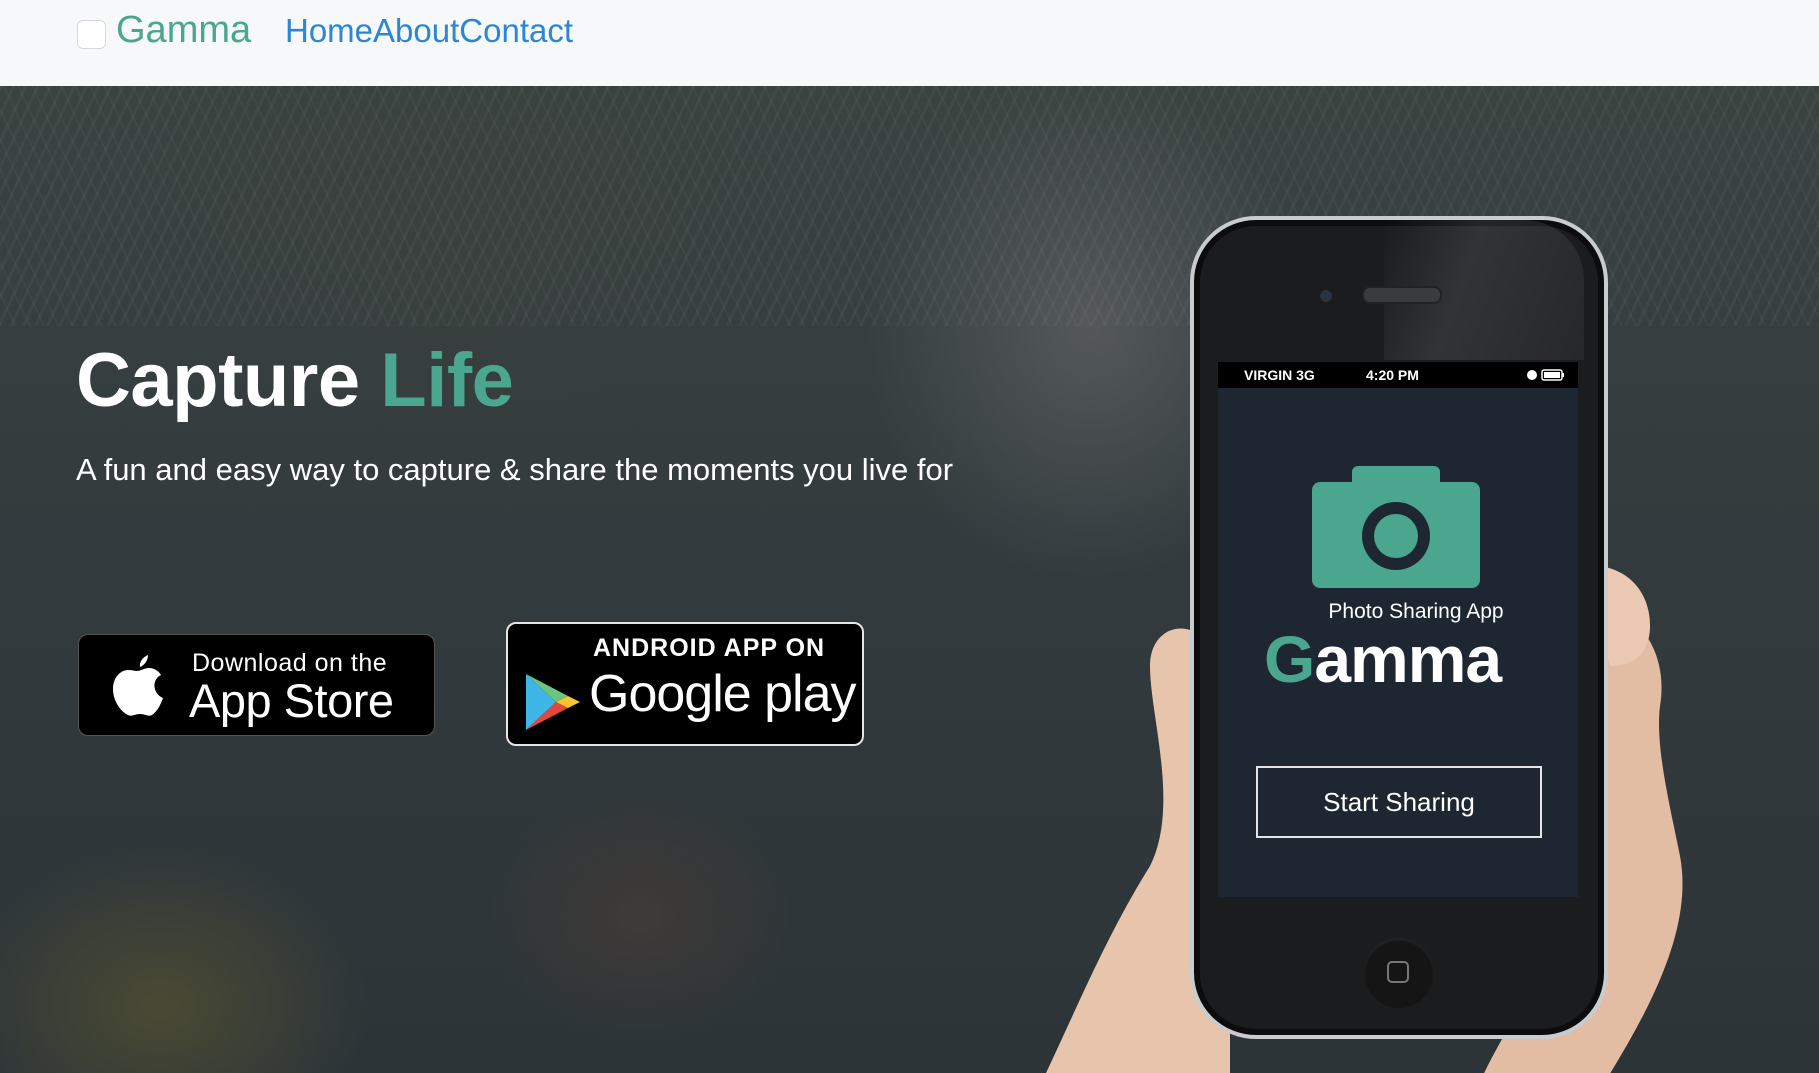 This screenshot has width=1819, height=1073. I want to click on app-subtitle: Photo Sharing App, so click(1416, 611).